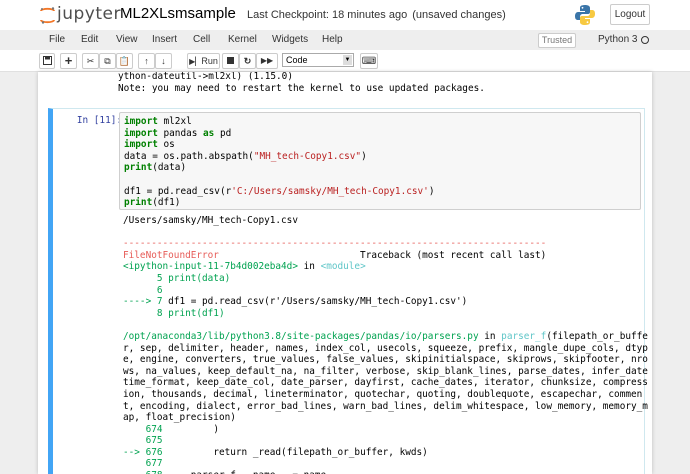 Image resolution: width=690 pixels, height=474 pixels. What do you see at coordinates (290, 39) in the screenshot?
I see `menu-widgets: Widgets` at bounding box center [290, 39].